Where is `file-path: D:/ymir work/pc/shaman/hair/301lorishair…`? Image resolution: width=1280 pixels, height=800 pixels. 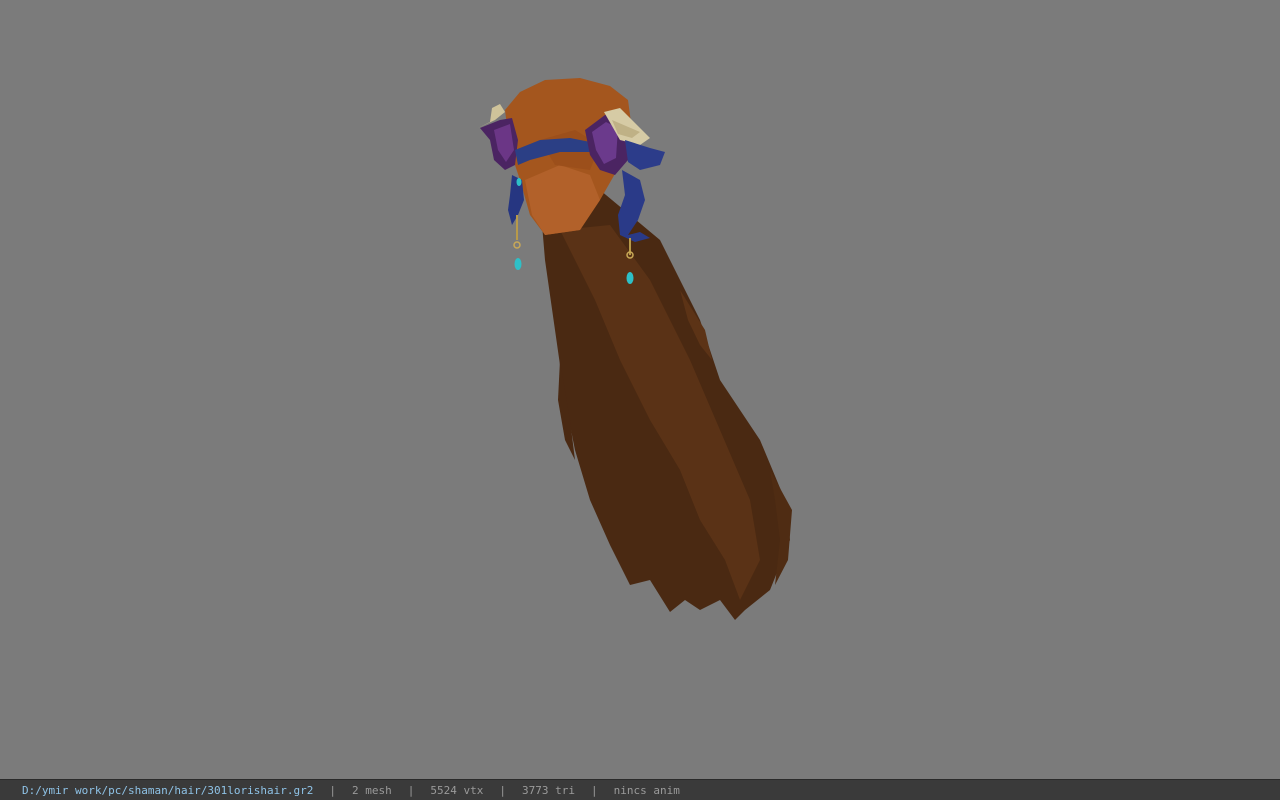
file-path: D:/ymir work/pc/shaman/hair/301lorishair… is located at coordinates (168, 790).